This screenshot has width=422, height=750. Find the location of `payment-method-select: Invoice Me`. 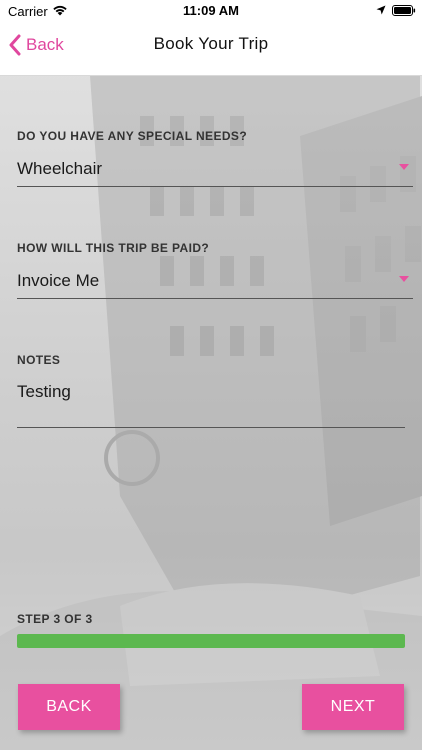

payment-method-select: Invoice Me is located at coordinates (215, 281).